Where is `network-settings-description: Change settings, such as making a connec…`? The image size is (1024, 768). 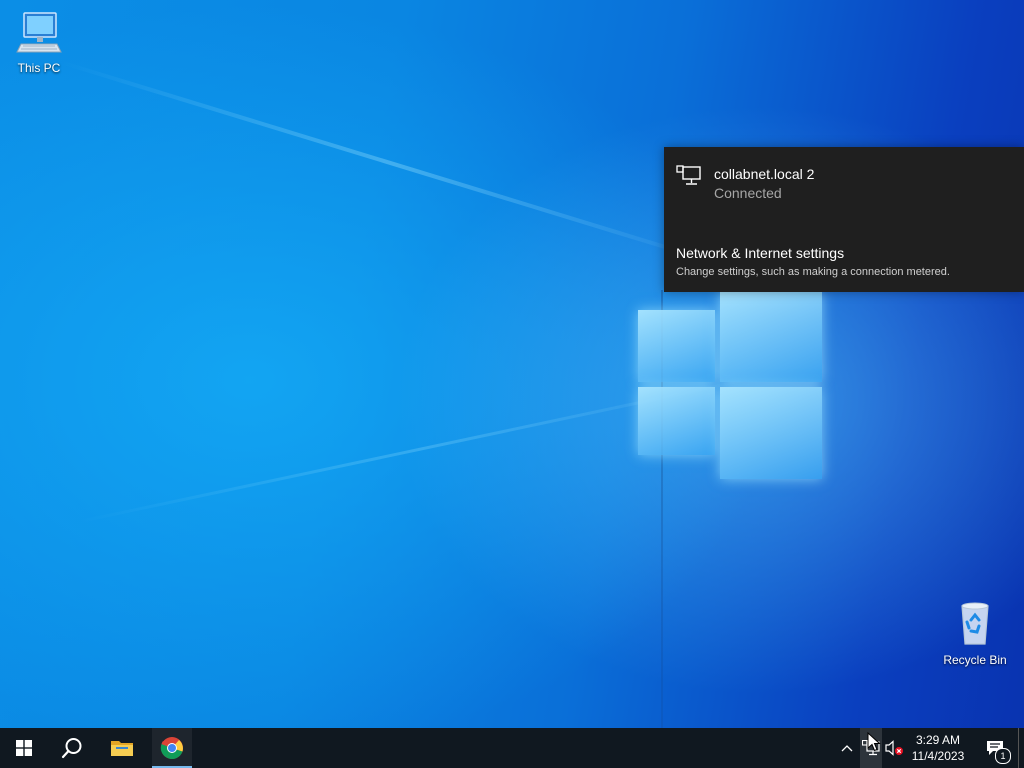
network-settings-description: Change settings, such as making a connec… is located at coordinates (813, 272).